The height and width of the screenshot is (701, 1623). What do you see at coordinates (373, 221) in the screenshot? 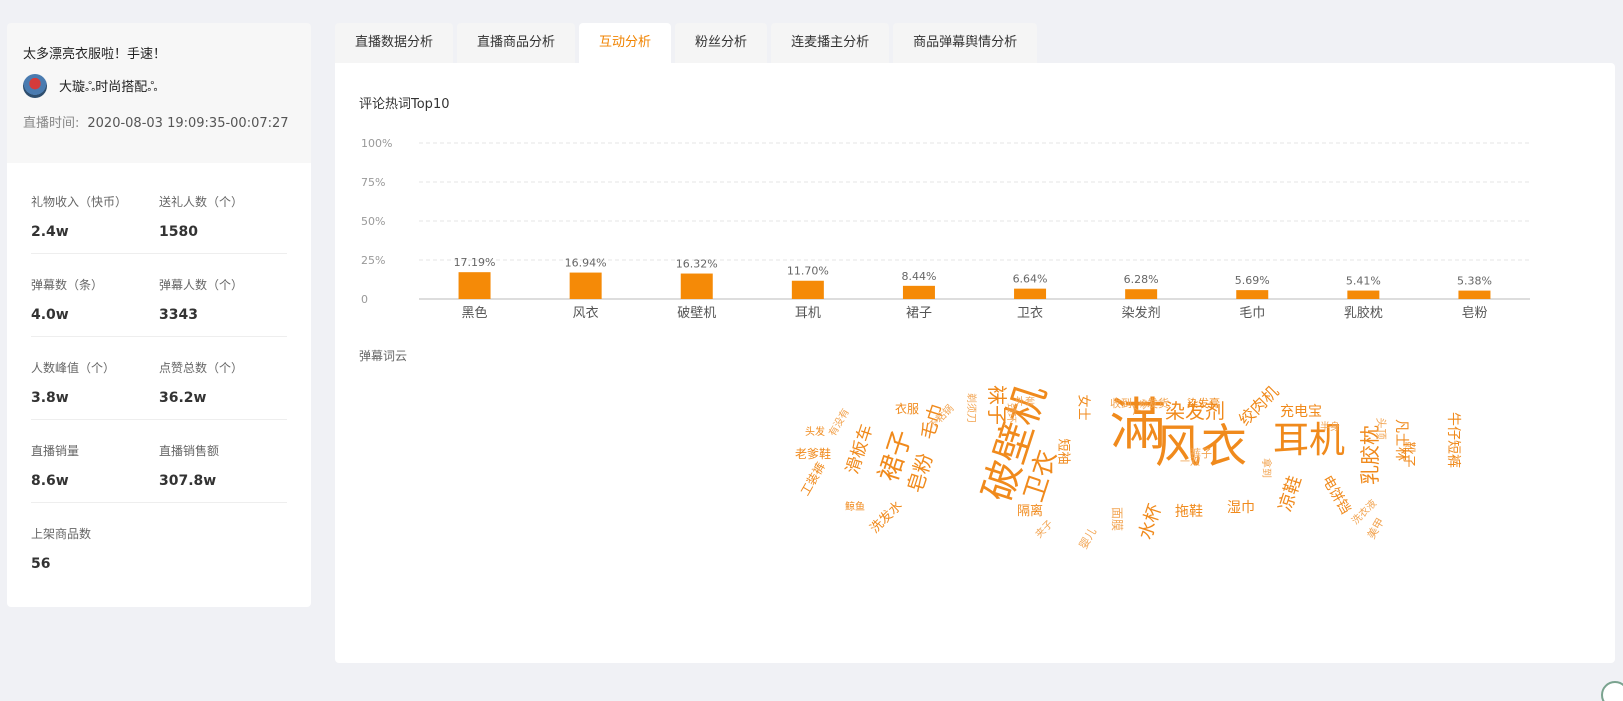
I see `y-tick-label: 50%` at bounding box center [373, 221].